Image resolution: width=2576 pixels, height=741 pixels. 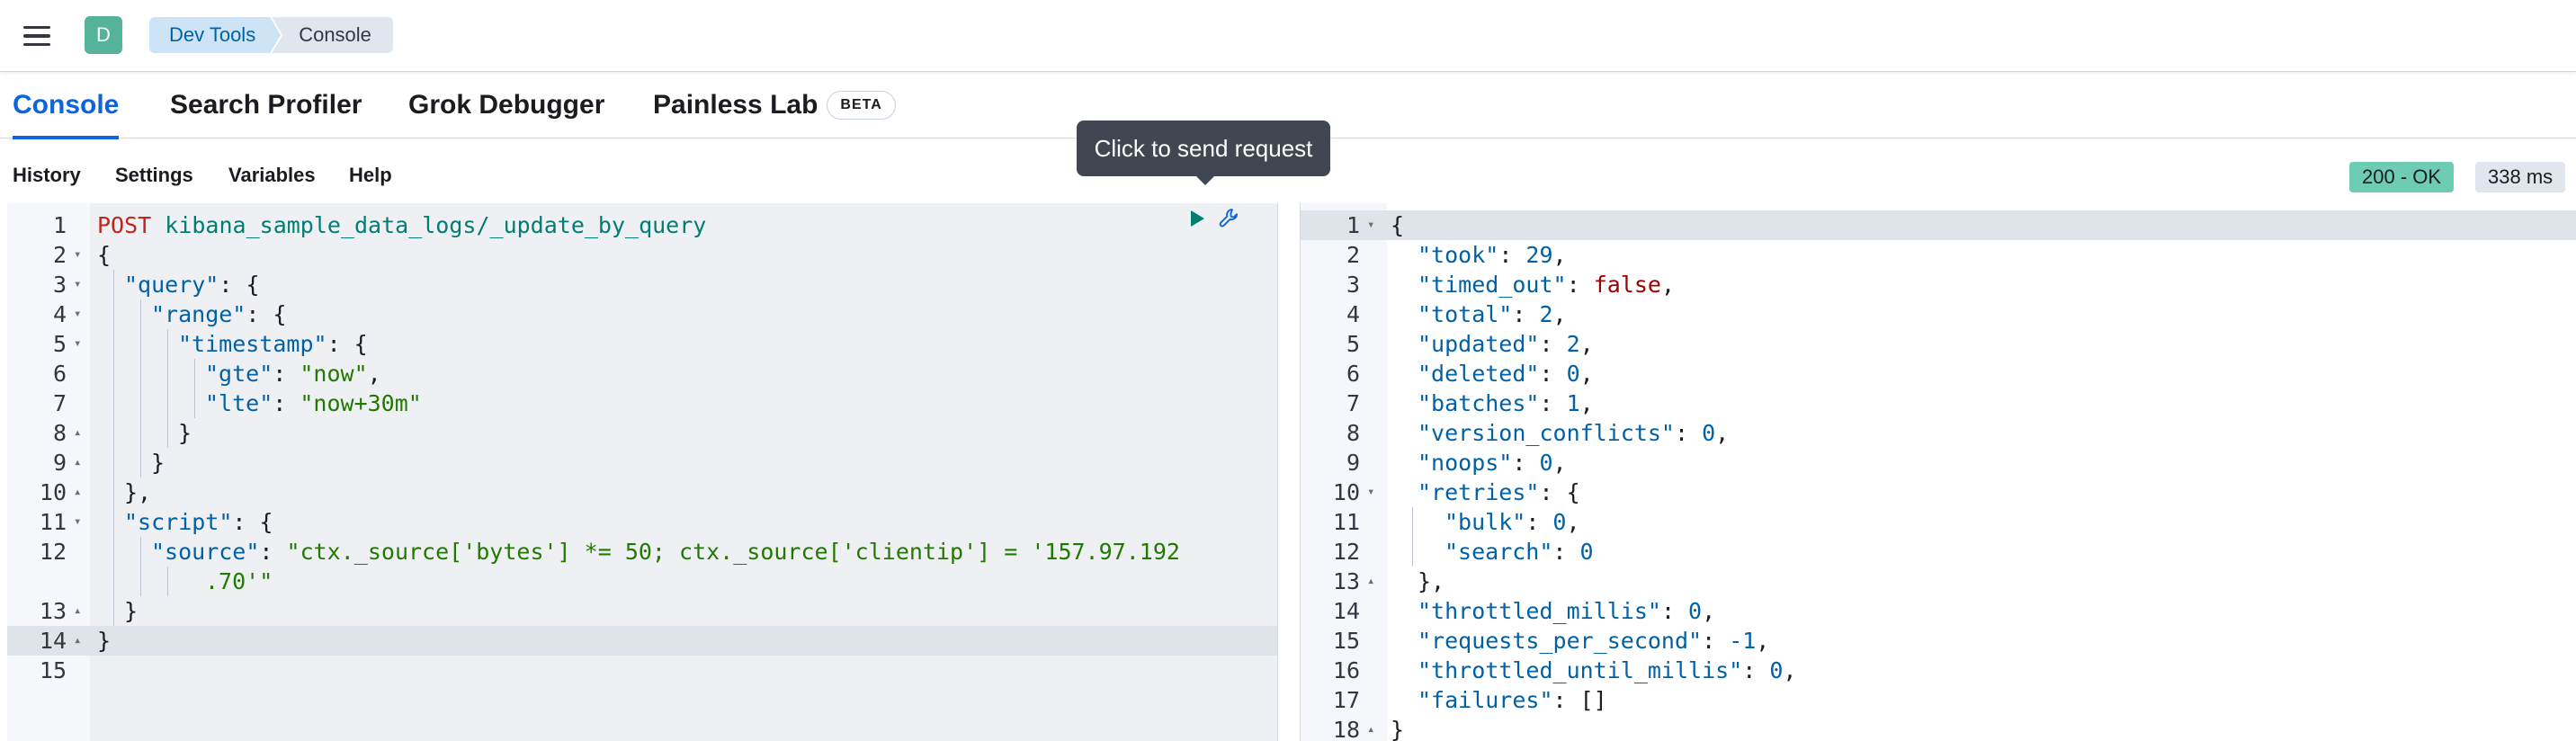 I want to click on breadcrumb: Dev Tools Console, so click(x=271, y=35).